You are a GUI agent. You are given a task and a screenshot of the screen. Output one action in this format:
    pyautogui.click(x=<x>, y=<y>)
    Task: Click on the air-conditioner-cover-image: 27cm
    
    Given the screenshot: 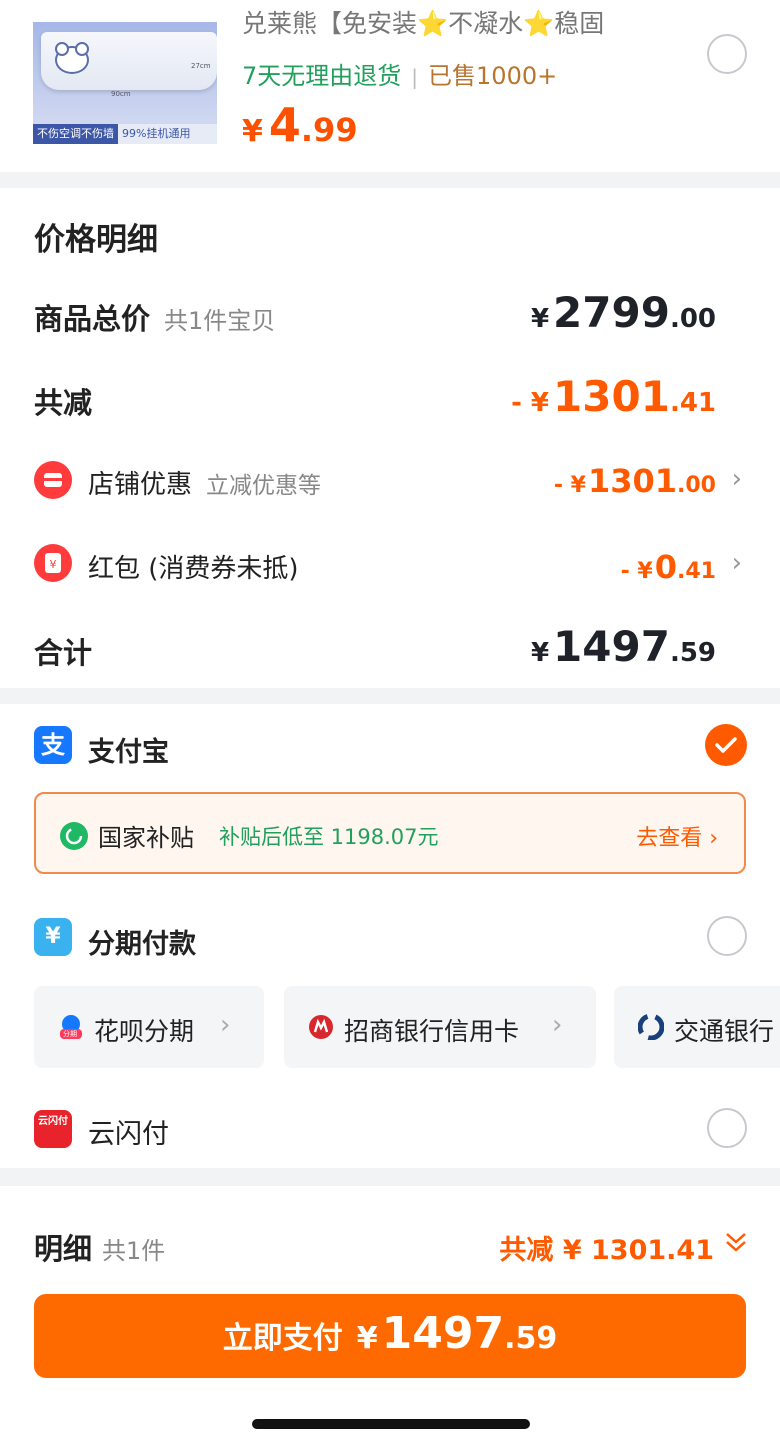 What is the action you would take?
    pyautogui.click(x=129, y=61)
    